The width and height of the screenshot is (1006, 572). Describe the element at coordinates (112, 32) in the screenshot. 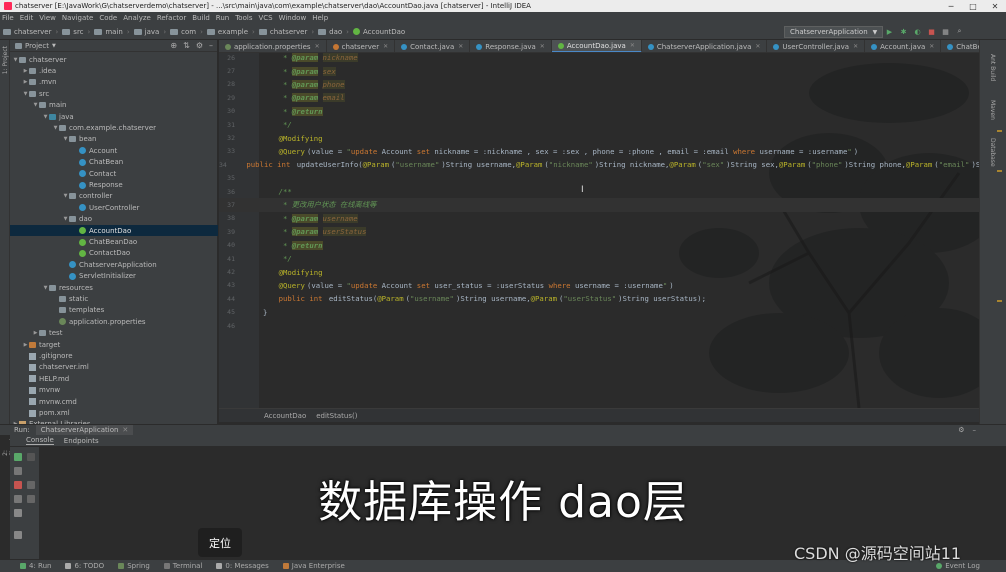

I see `breadcrumb-item: main ›` at that location.